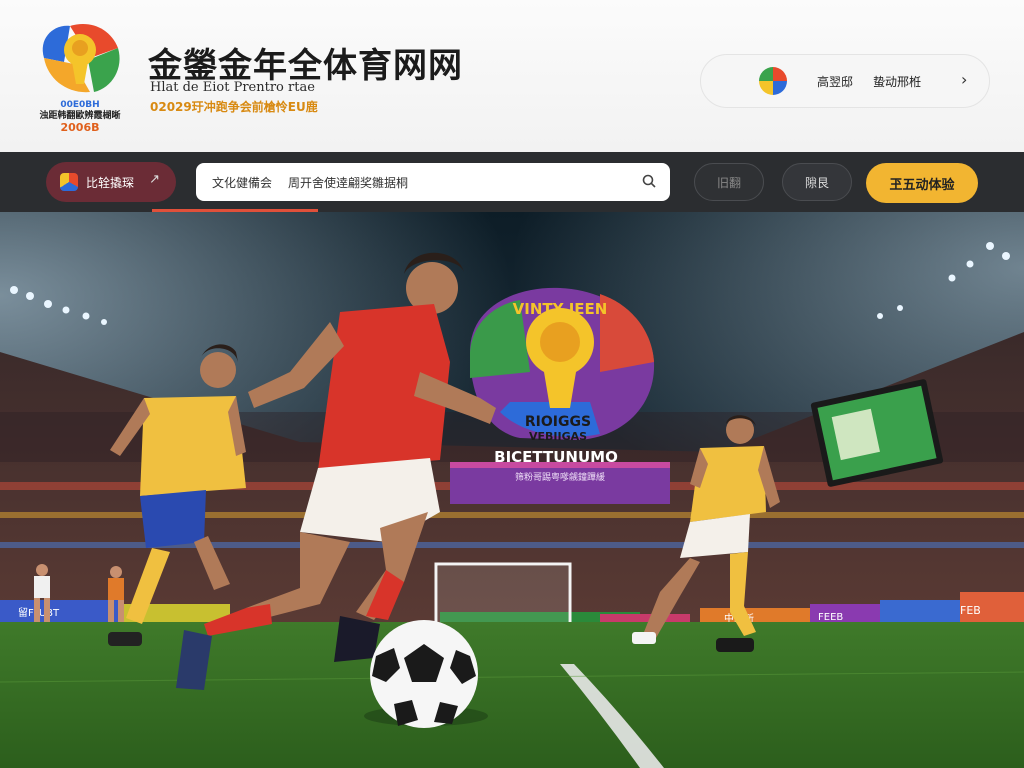 The image size is (1024, 768). Describe the element at coordinates (897, 81) in the screenshot. I see `user-link-activity: 蛰动邢栣` at that location.